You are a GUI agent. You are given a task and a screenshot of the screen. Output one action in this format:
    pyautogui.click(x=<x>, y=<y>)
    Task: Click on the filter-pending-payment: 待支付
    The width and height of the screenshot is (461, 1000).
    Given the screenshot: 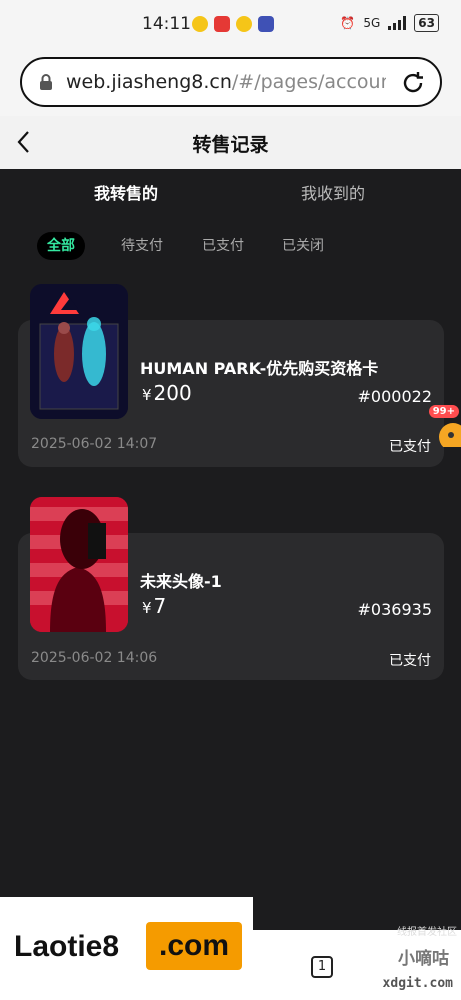 What is the action you would take?
    pyautogui.click(x=142, y=246)
    